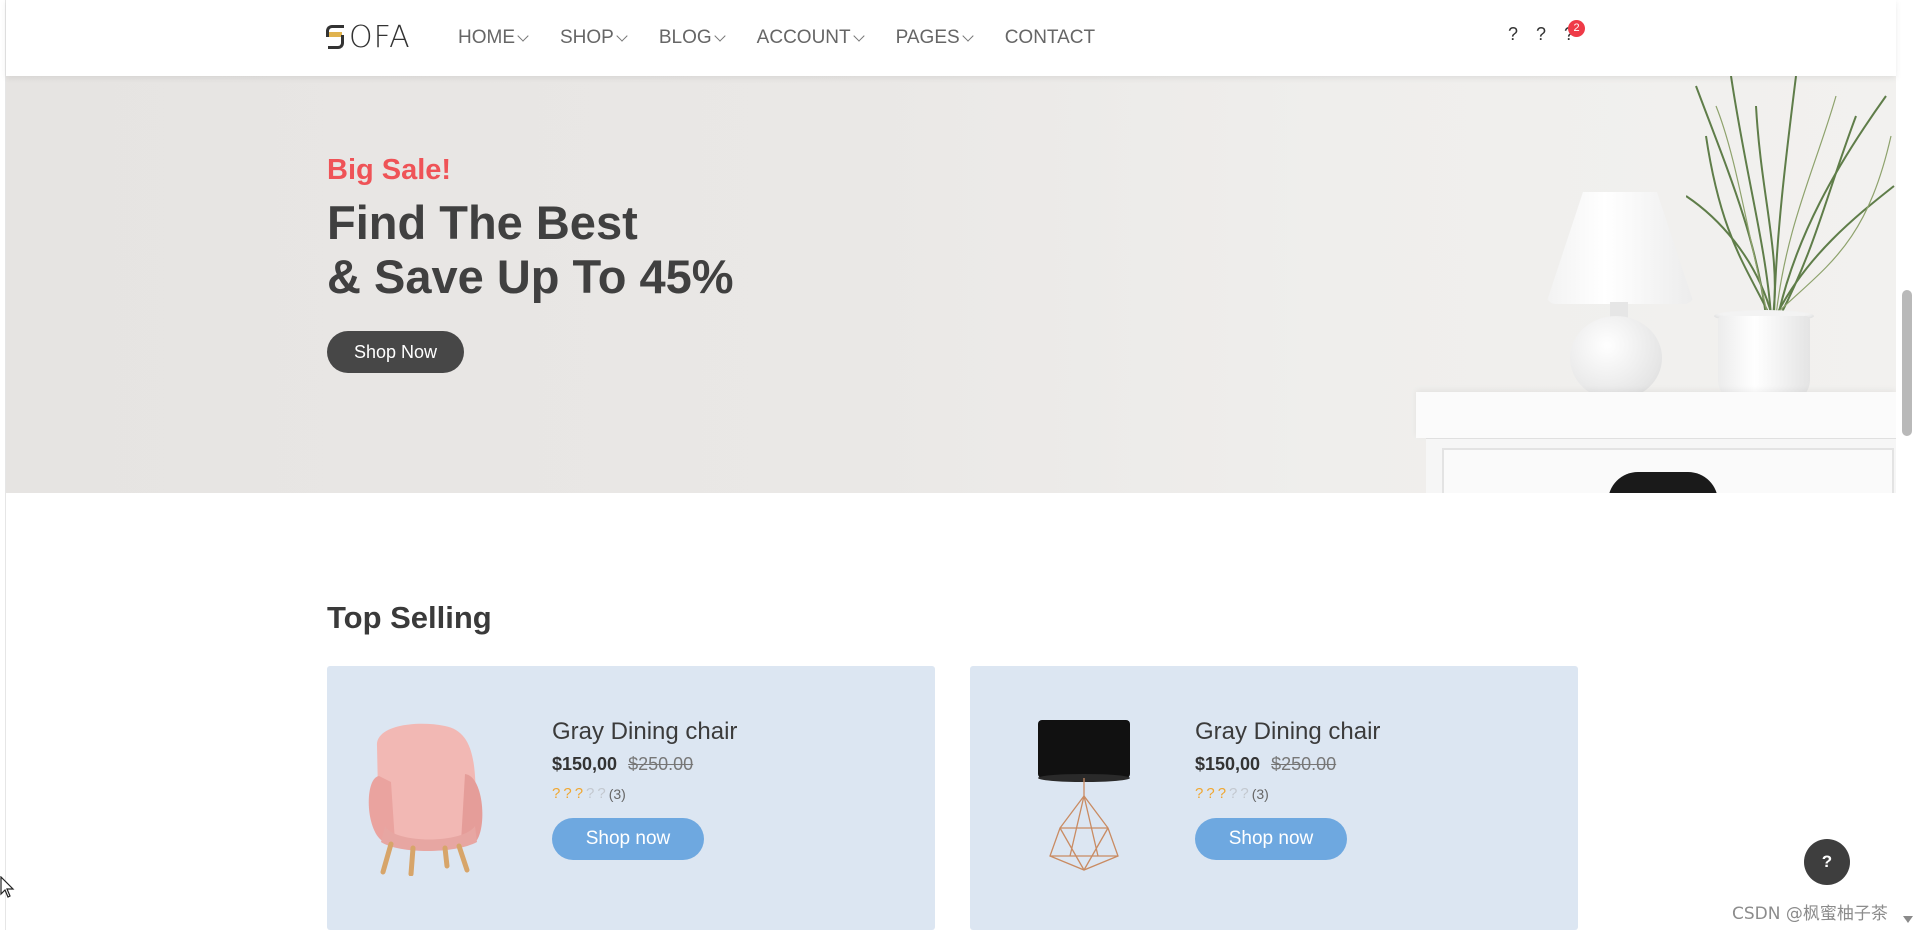 Image resolution: width=1919 pixels, height=930 pixels. What do you see at coordinates (409, 617) in the screenshot?
I see `section-title: Top Selling` at bounding box center [409, 617].